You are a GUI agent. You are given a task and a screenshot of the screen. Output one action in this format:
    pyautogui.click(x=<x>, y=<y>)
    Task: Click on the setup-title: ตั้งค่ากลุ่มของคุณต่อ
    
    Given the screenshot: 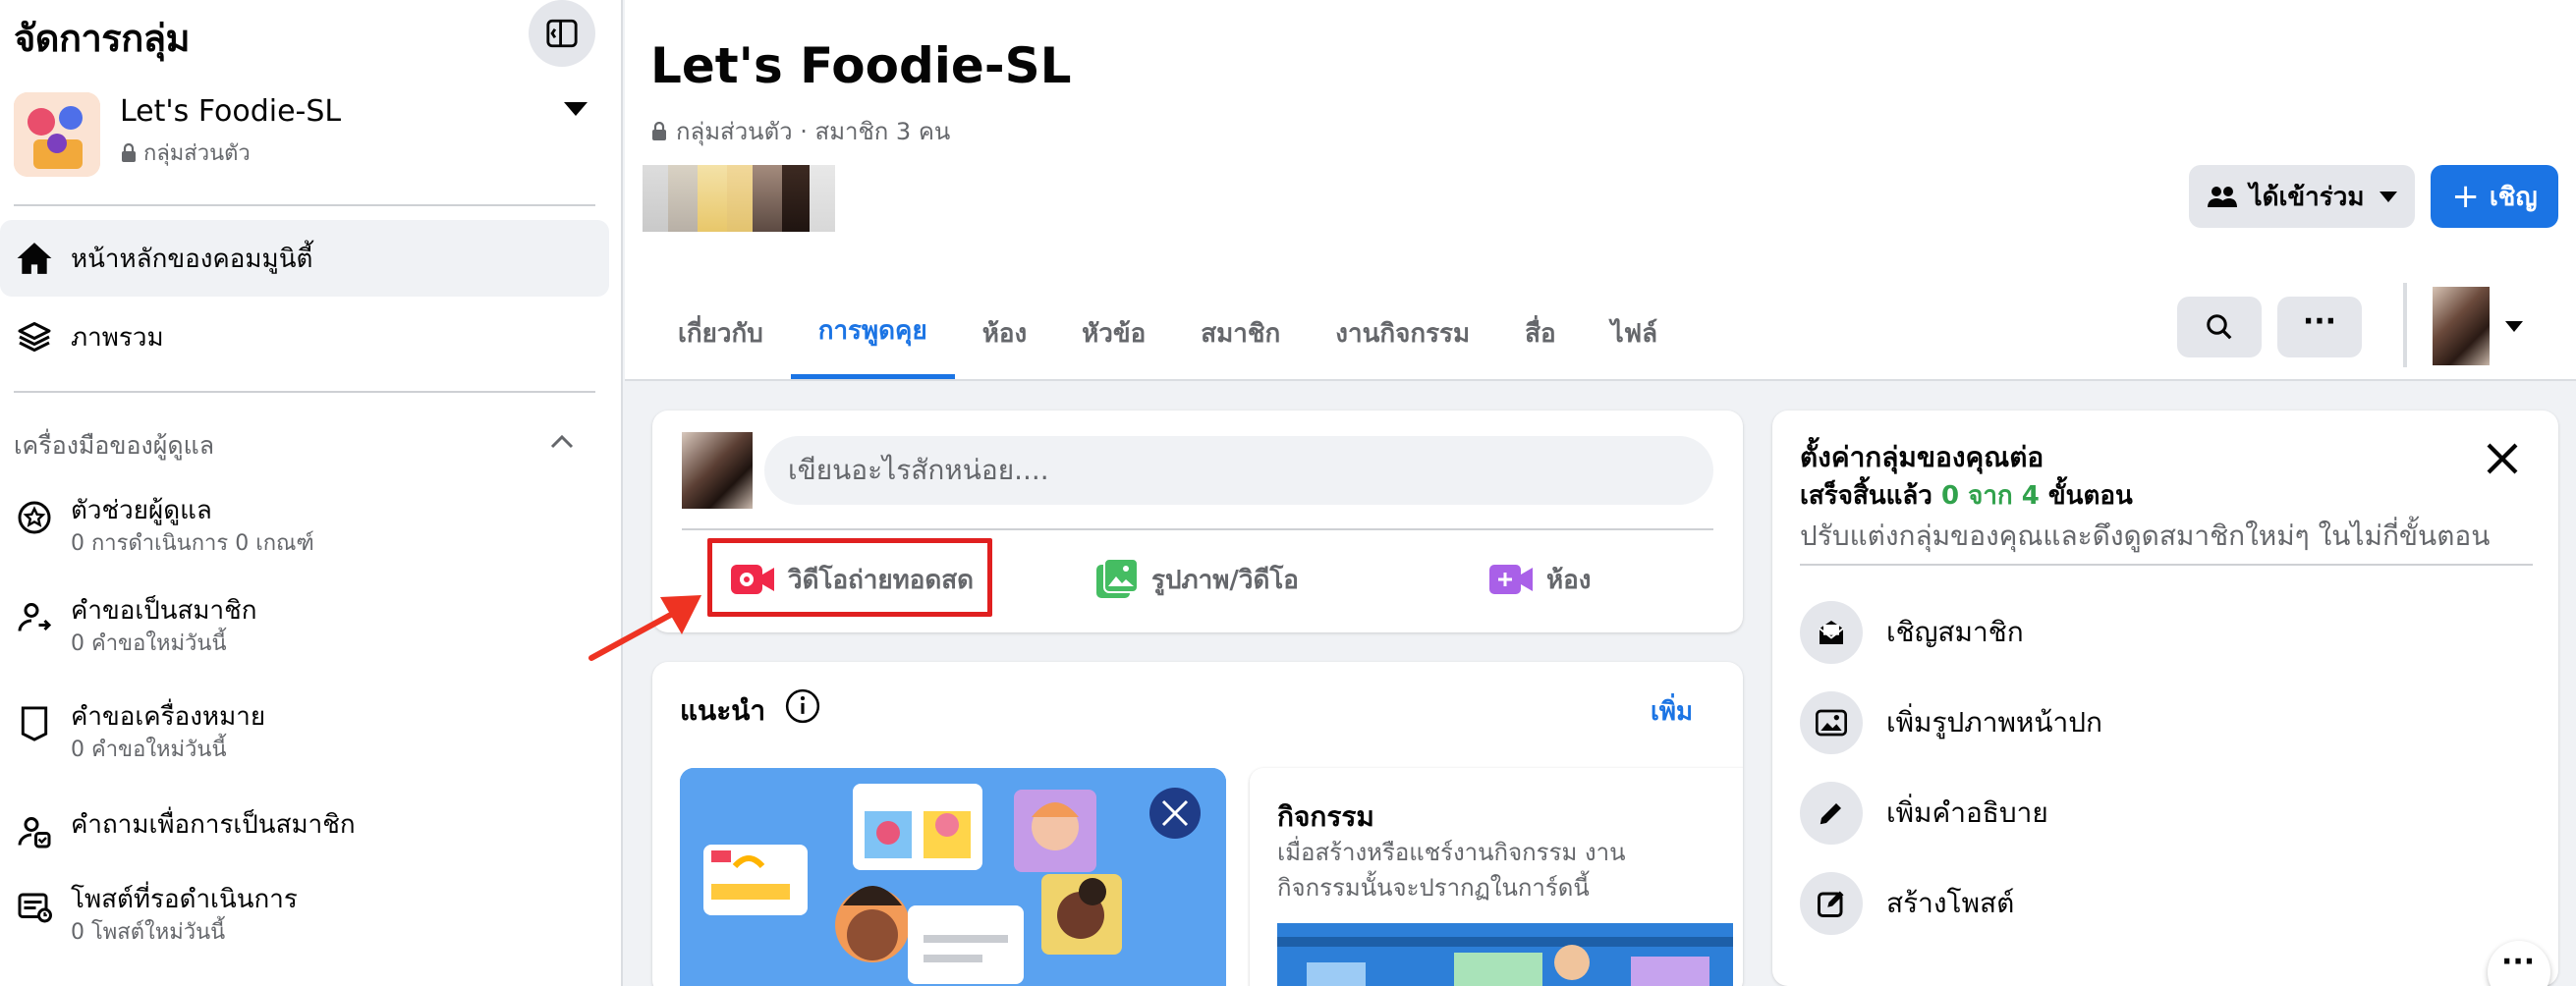 What is the action you would take?
    pyautogui.click(x=1922, y=457)
    